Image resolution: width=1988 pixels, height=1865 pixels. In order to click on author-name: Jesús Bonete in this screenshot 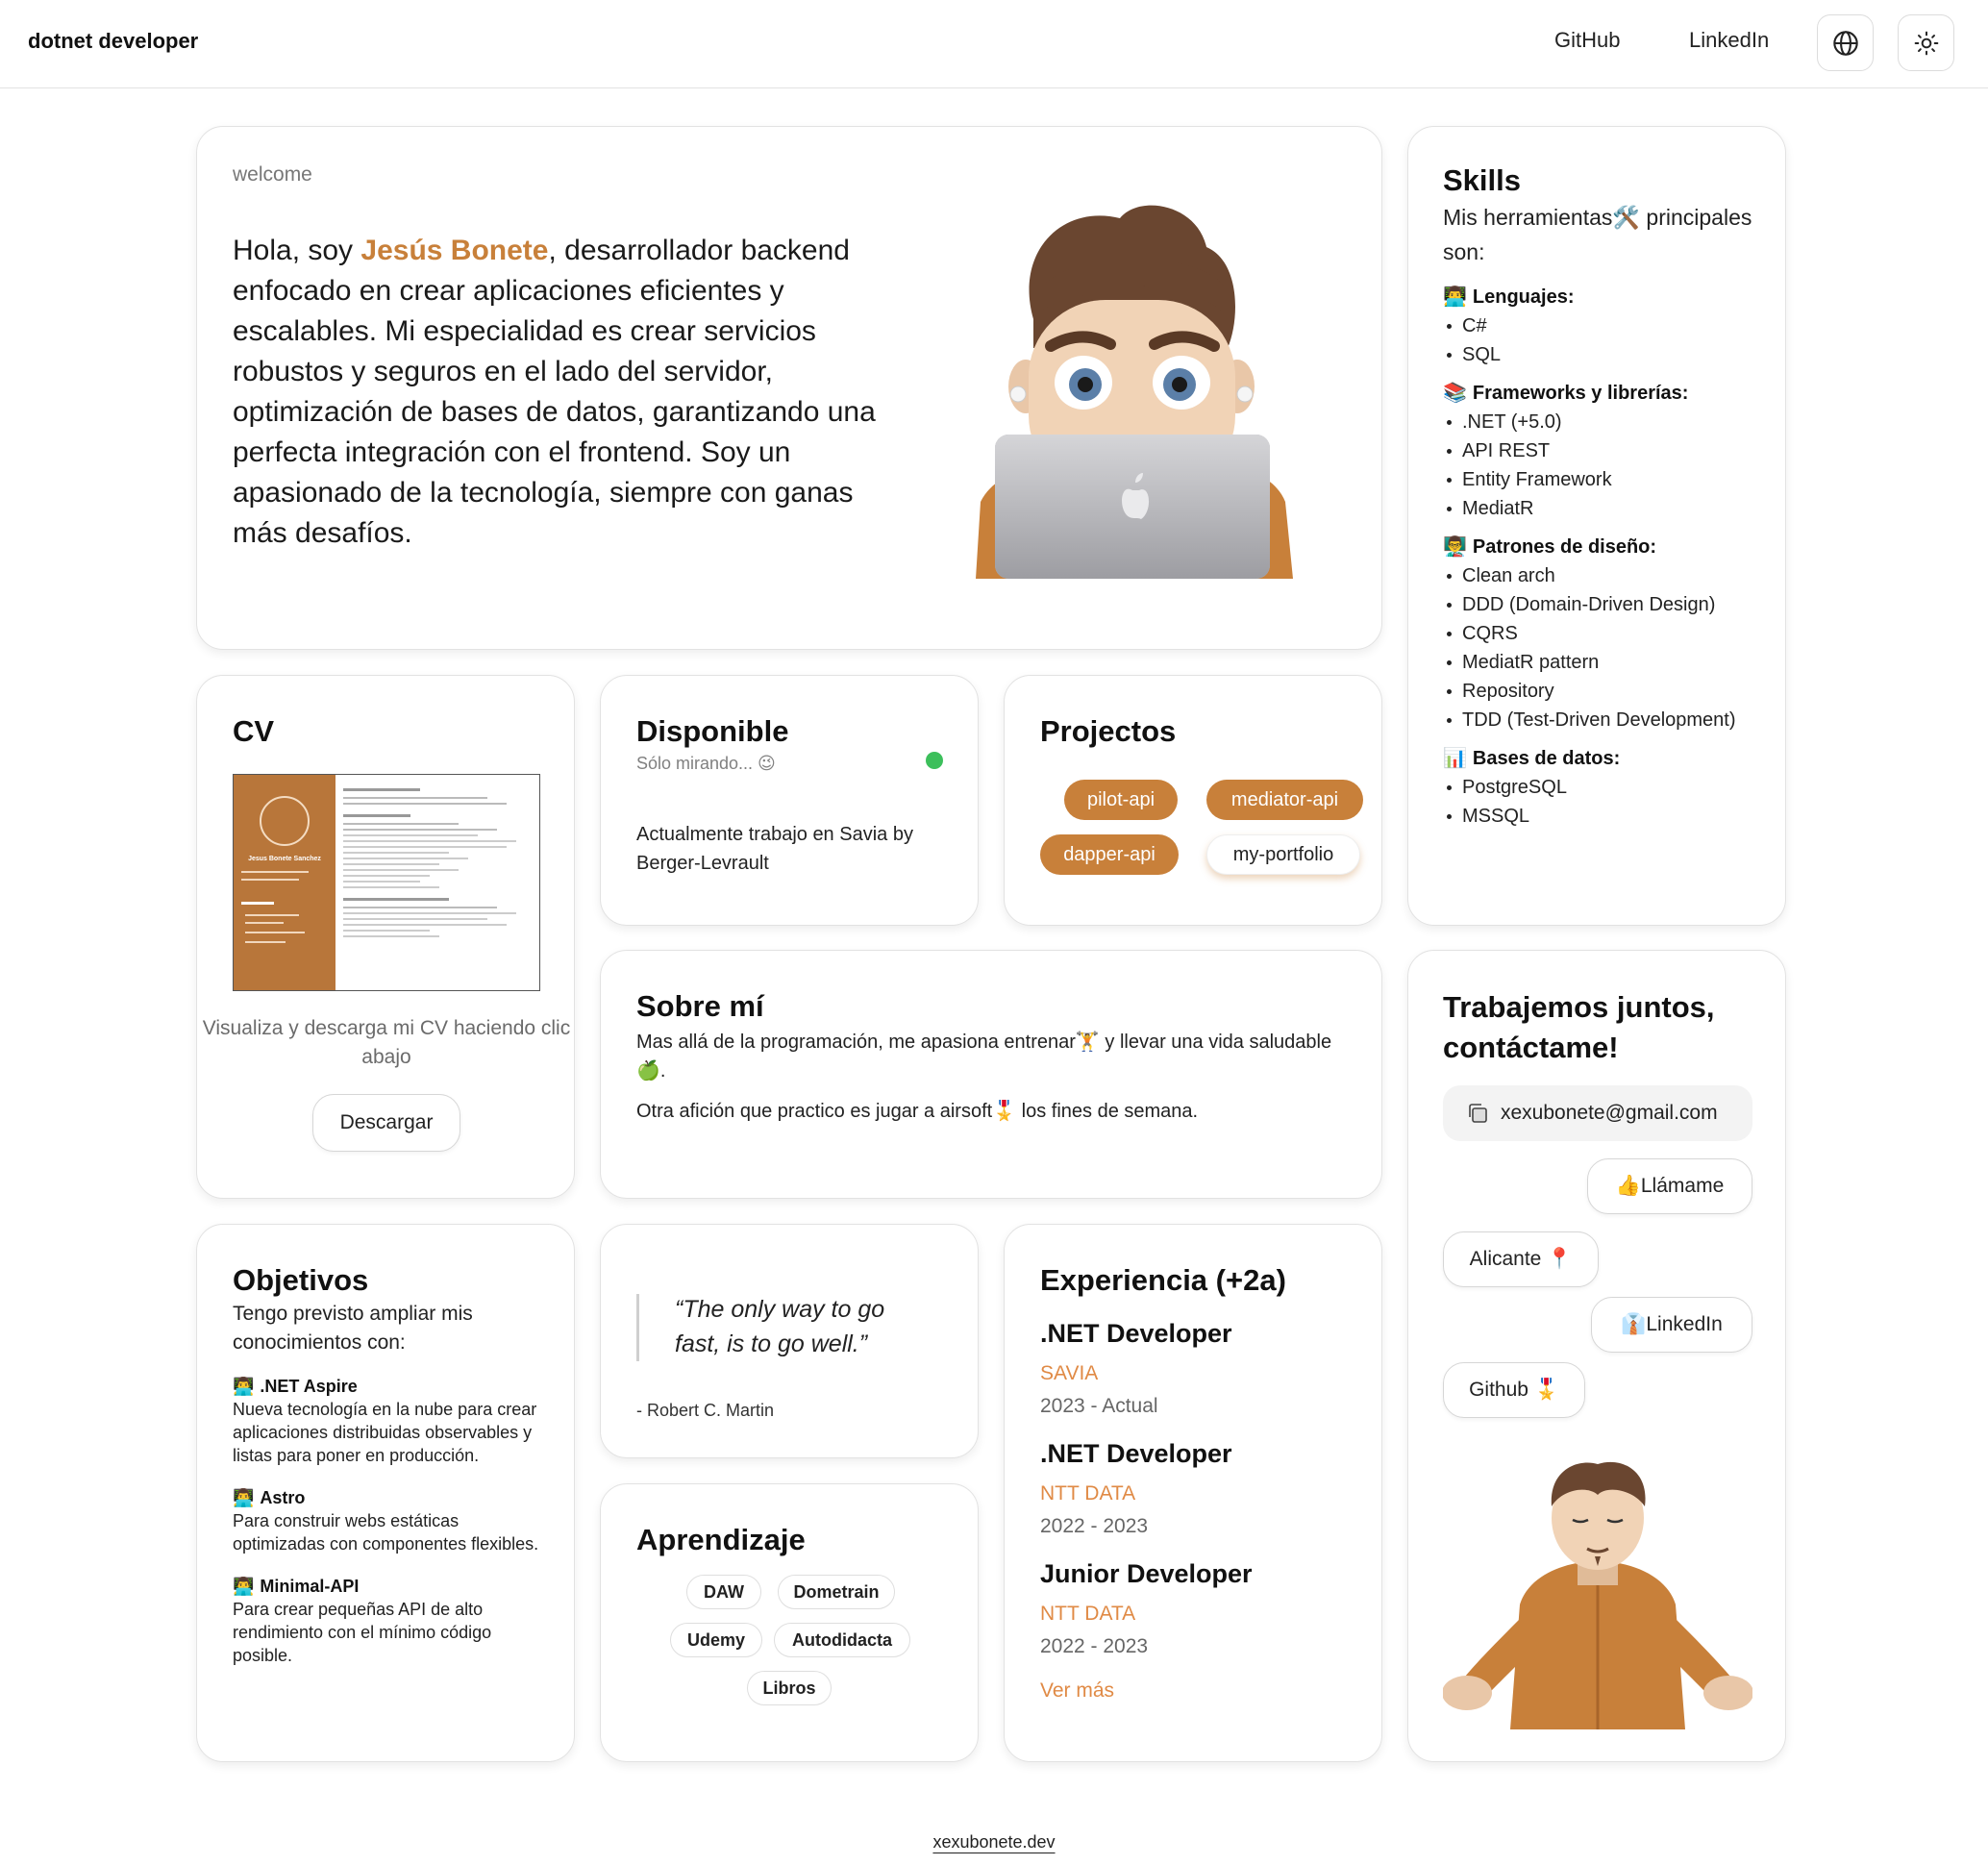, I will do `click(454, 250)`.